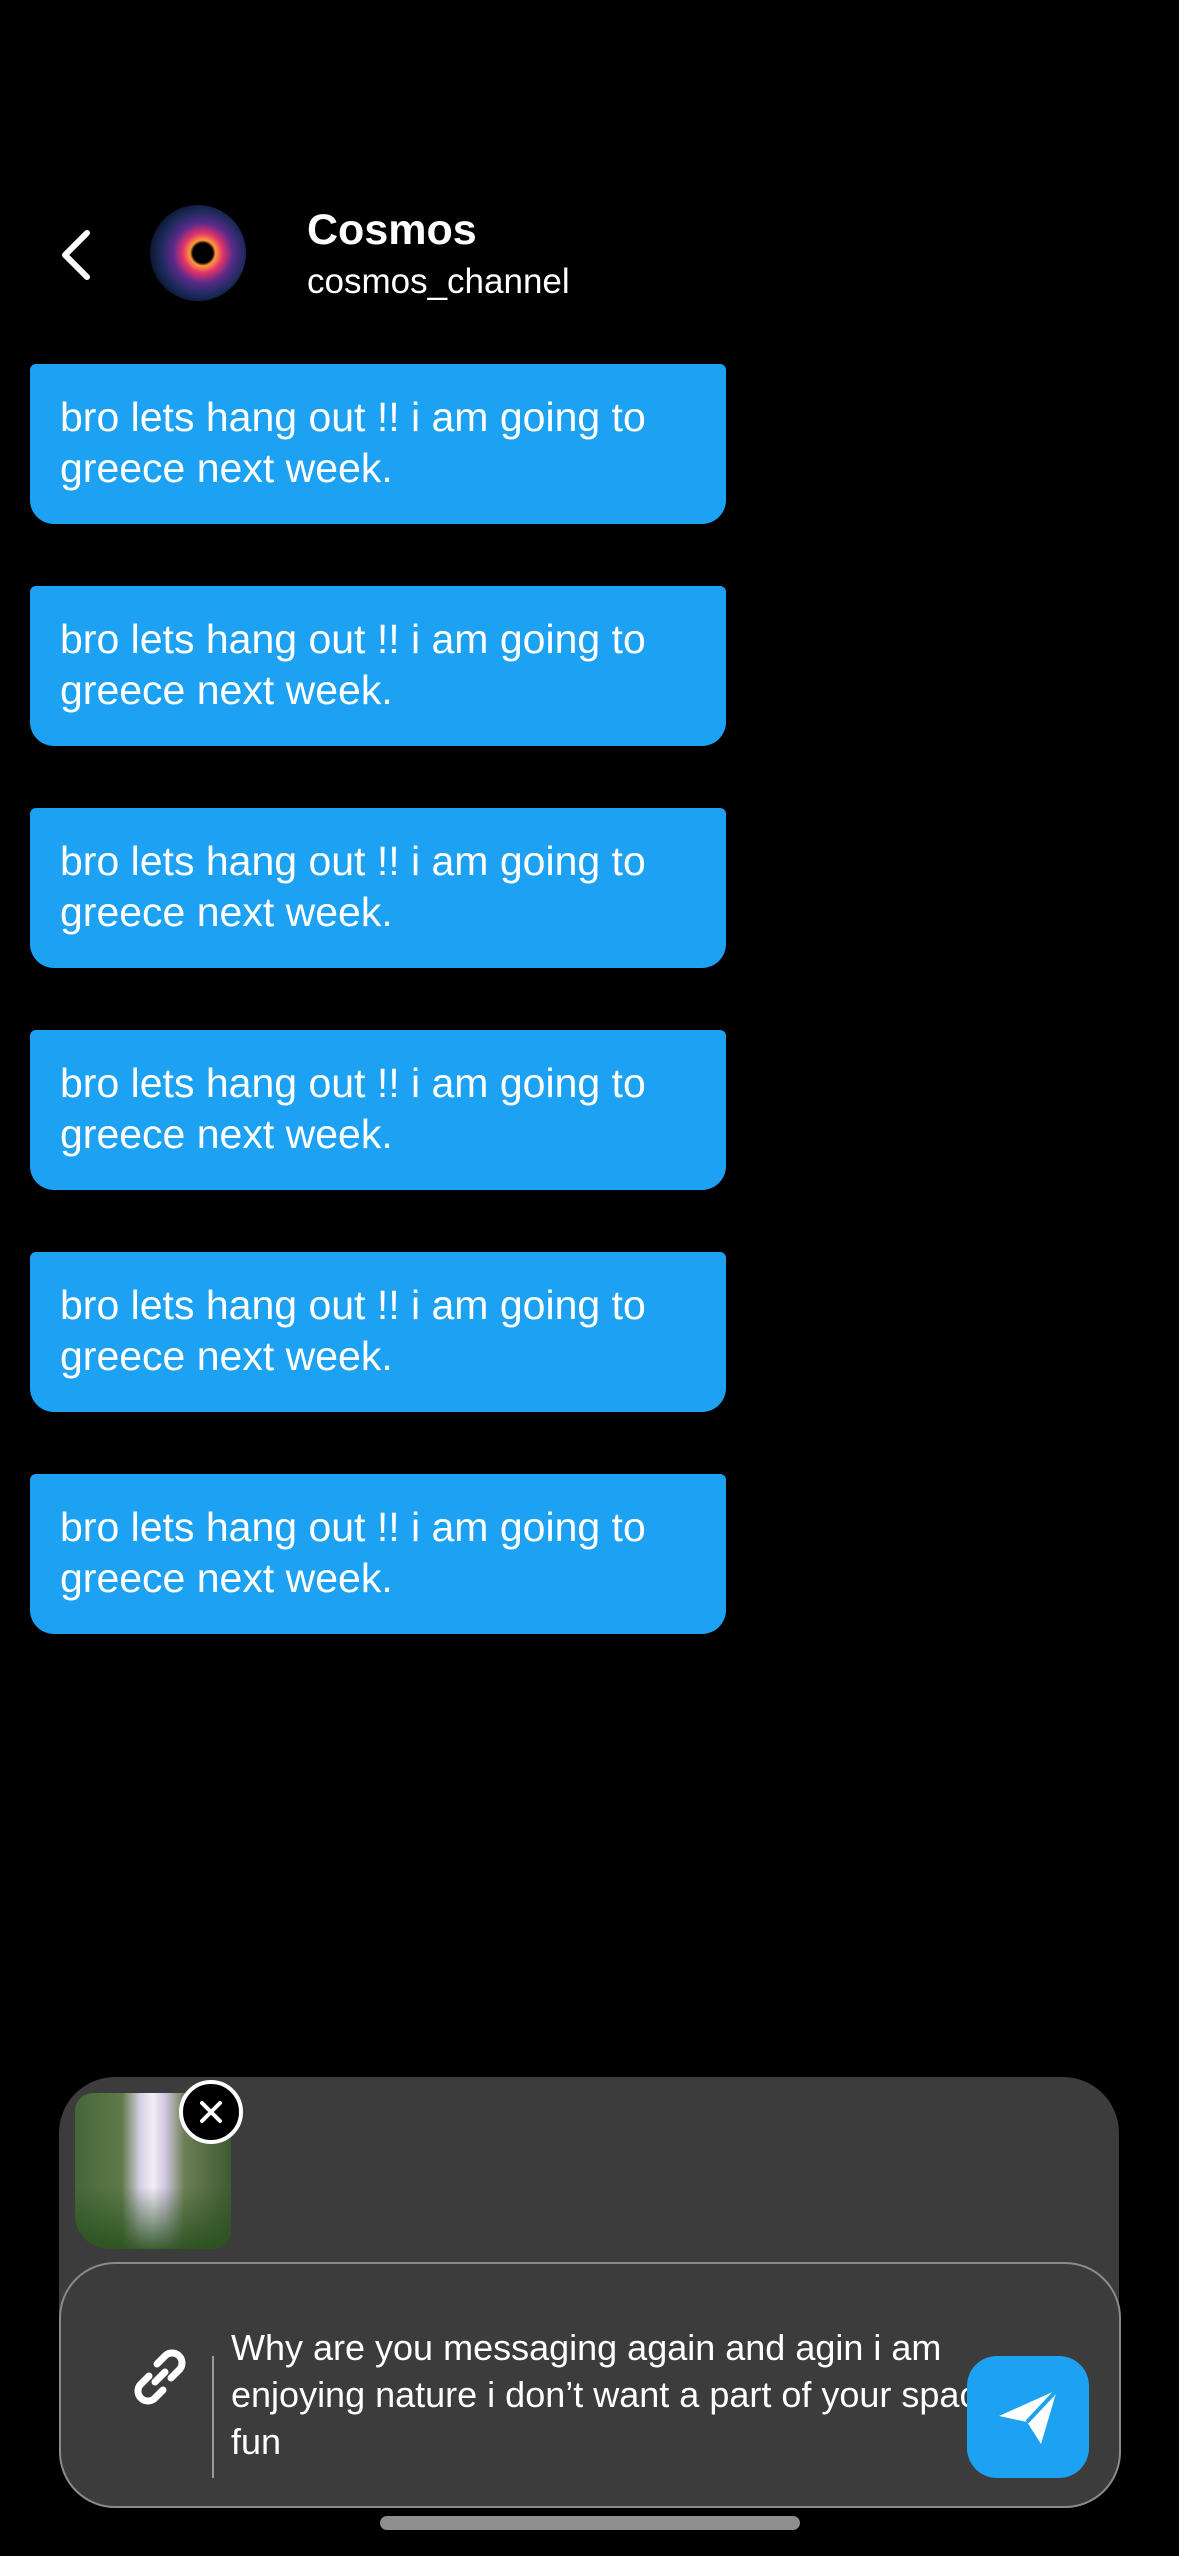 The height and width of the screenshot is (2556, 1179). I want to click on input-divider, so click(213, 2417).